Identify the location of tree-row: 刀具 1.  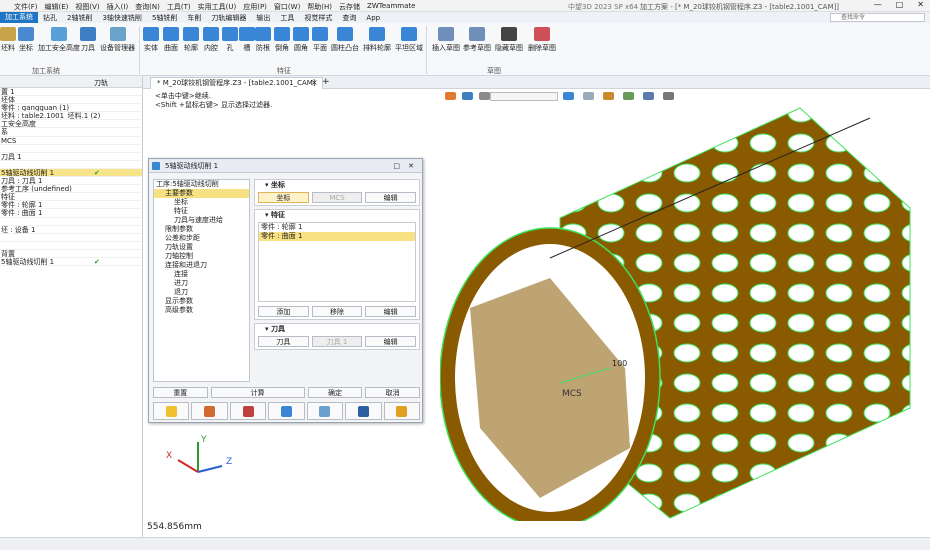
(71, 157).